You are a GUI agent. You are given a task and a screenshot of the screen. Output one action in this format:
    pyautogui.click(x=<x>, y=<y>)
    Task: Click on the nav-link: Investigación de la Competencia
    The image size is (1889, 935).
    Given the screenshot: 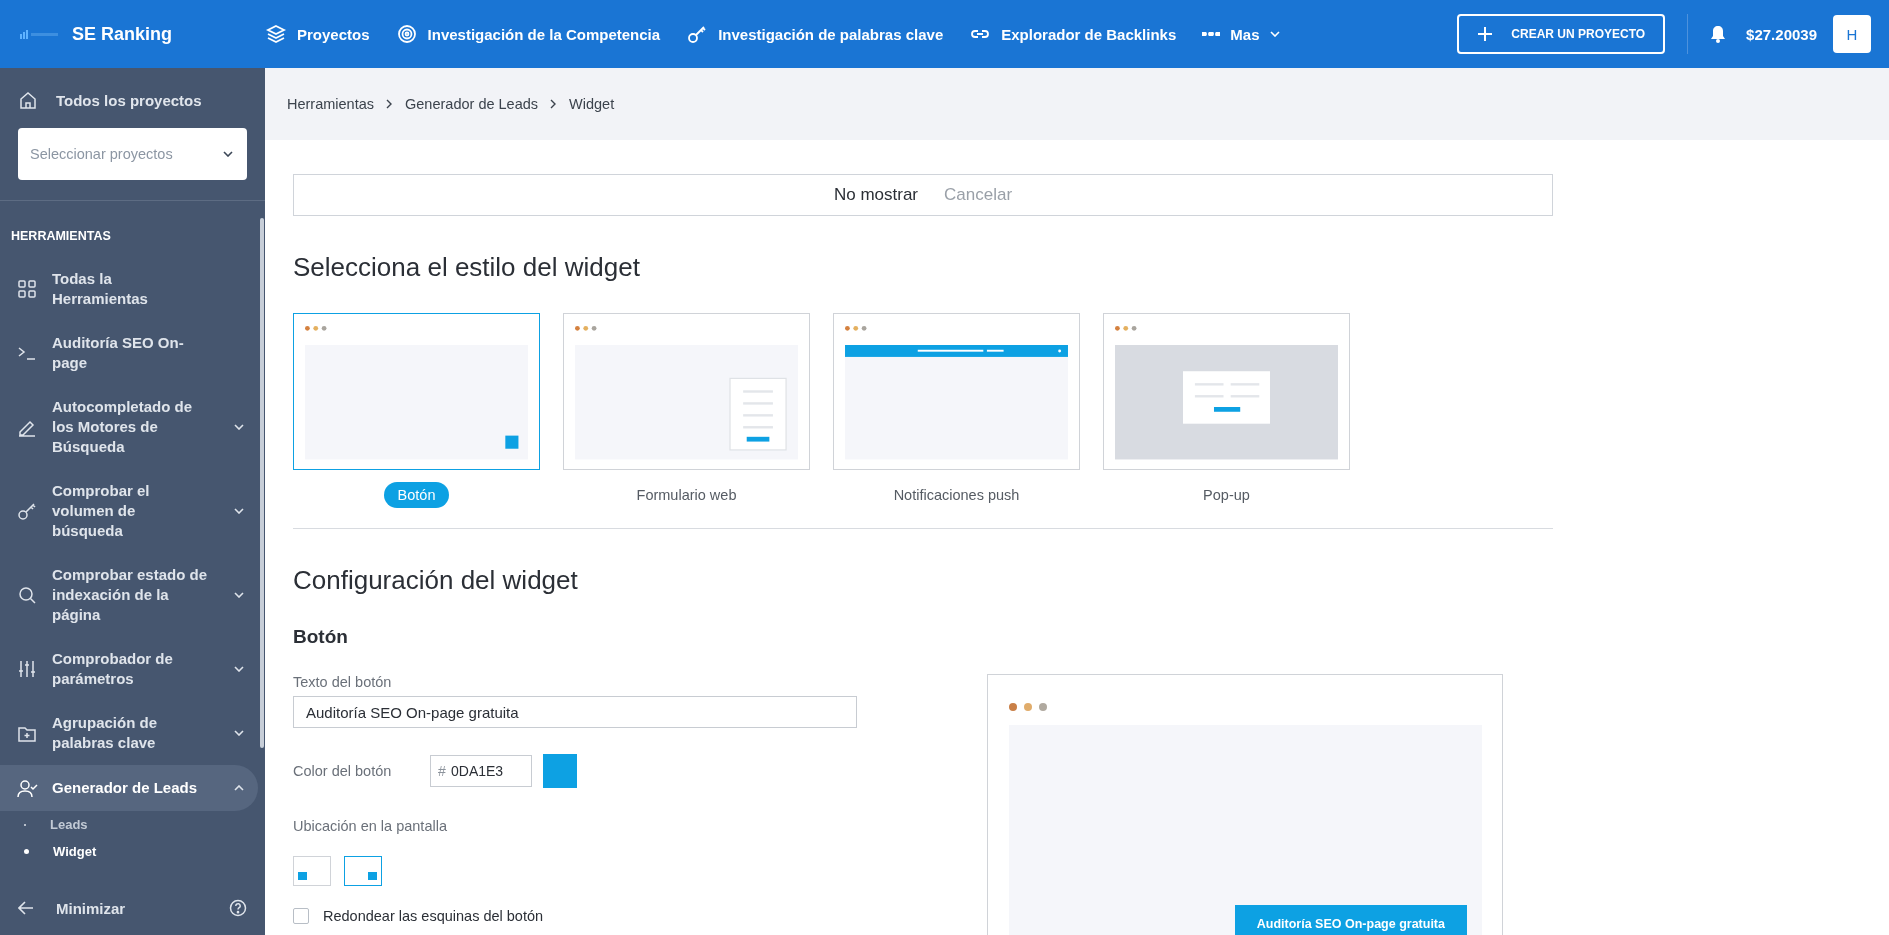 What is the action you would take?
    pyautogui.click(x=528, y=34)
    